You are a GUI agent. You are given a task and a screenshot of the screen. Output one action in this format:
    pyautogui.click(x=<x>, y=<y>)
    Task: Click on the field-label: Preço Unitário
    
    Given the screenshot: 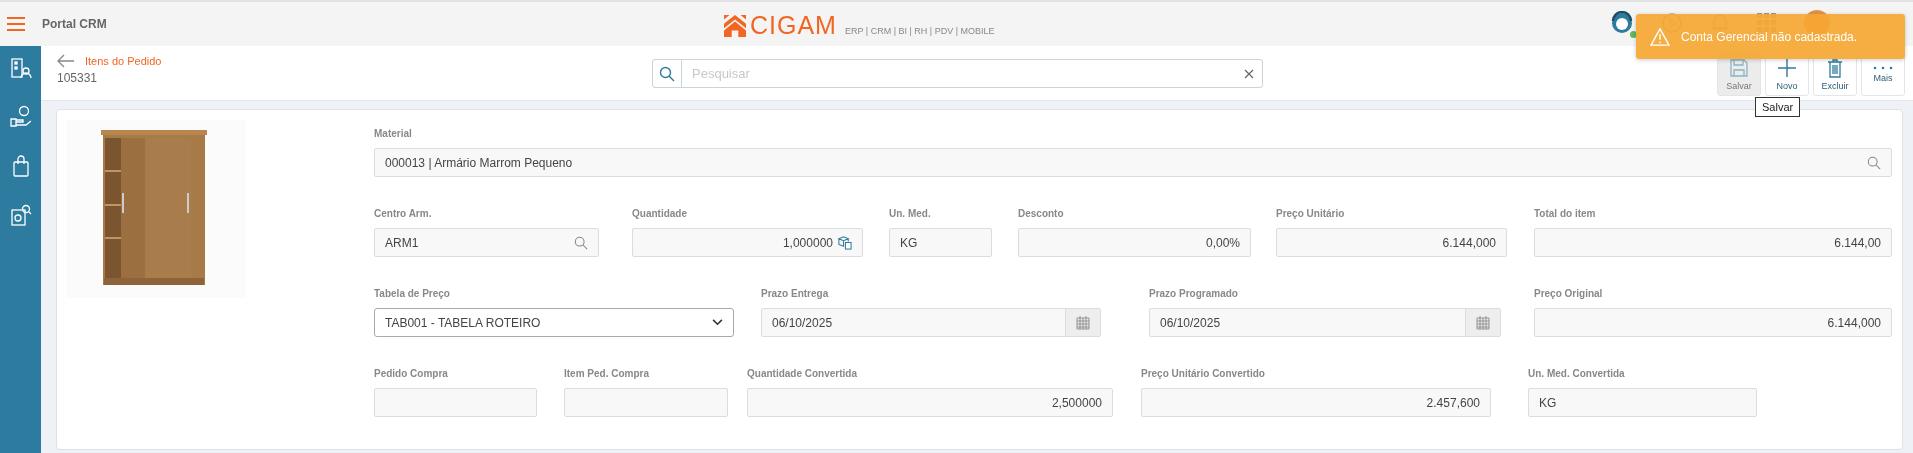 What is the action you would take?
    pyautogui.click(x=1311, y=213)
    